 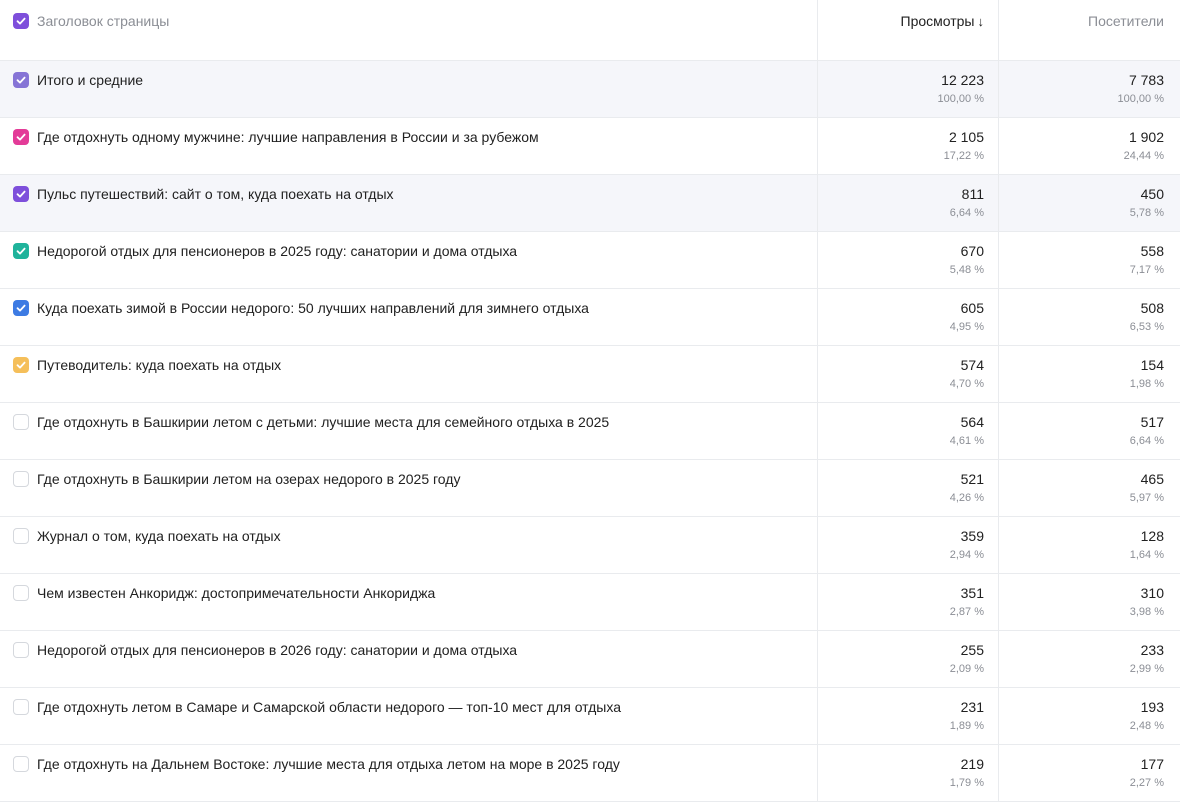 What do you see at coordinates (966, 270) in the screenshot?
I see `row-views-percent: 5,48 %` at bounding box center [966, 270].